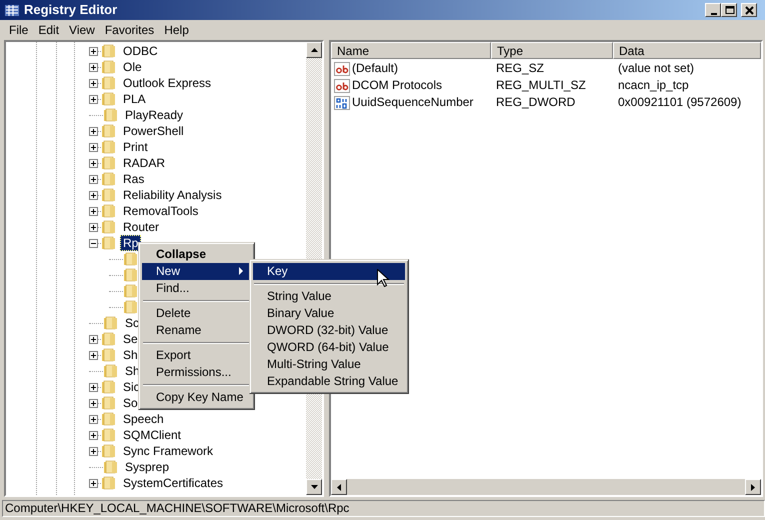 The width and height of the screenshot is (765, 520). Describe the element at coordinates (154, 115) in the screenshot. I see `tree-item: PlayReady` at that location.